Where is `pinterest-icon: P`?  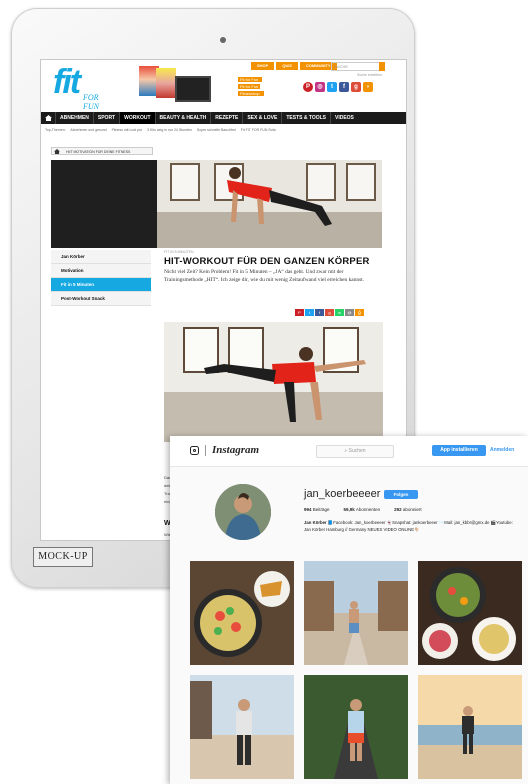
pinterest-icon: P is located at coordinates (308, 87).